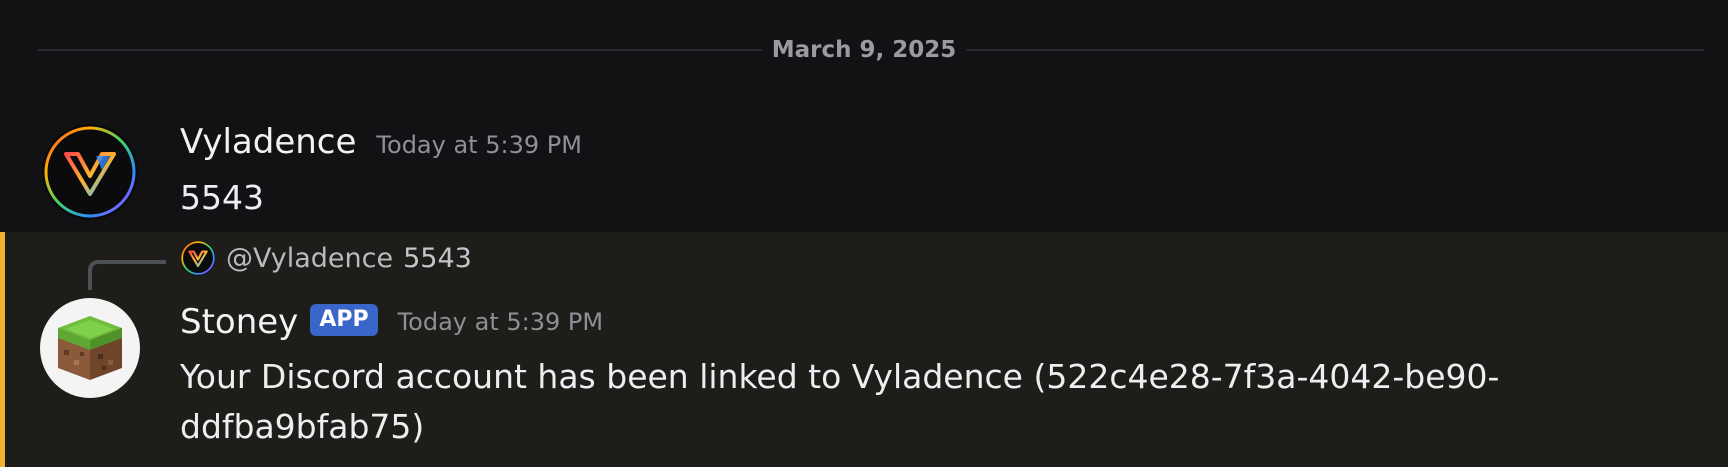 This screenshot has width=1728, height=467. I want to click on message-content: 5543, so click(222, 197).